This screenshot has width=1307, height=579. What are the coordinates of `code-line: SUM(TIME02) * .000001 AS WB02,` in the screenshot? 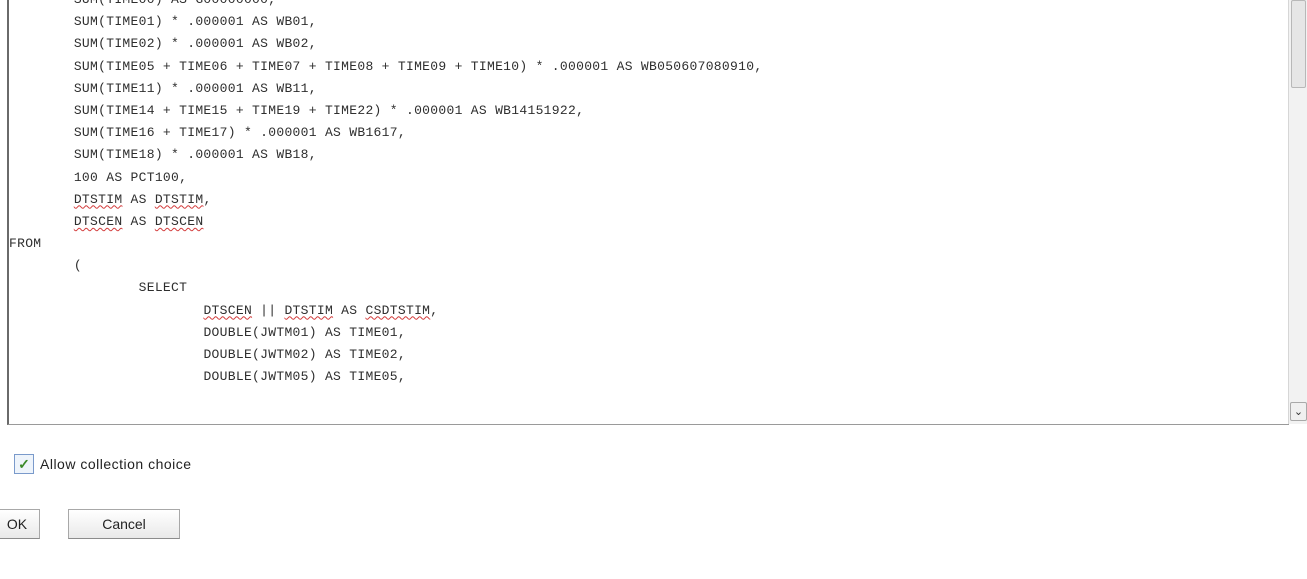 It's located at (385, 44).